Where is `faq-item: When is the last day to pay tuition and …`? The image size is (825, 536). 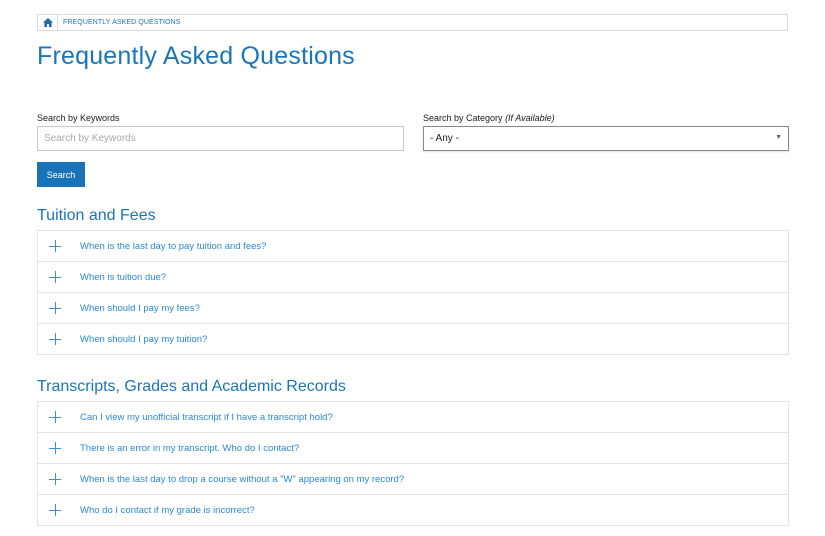
faq-item: When is the last day to pay tuition and … is located at coordinates (413, 246).